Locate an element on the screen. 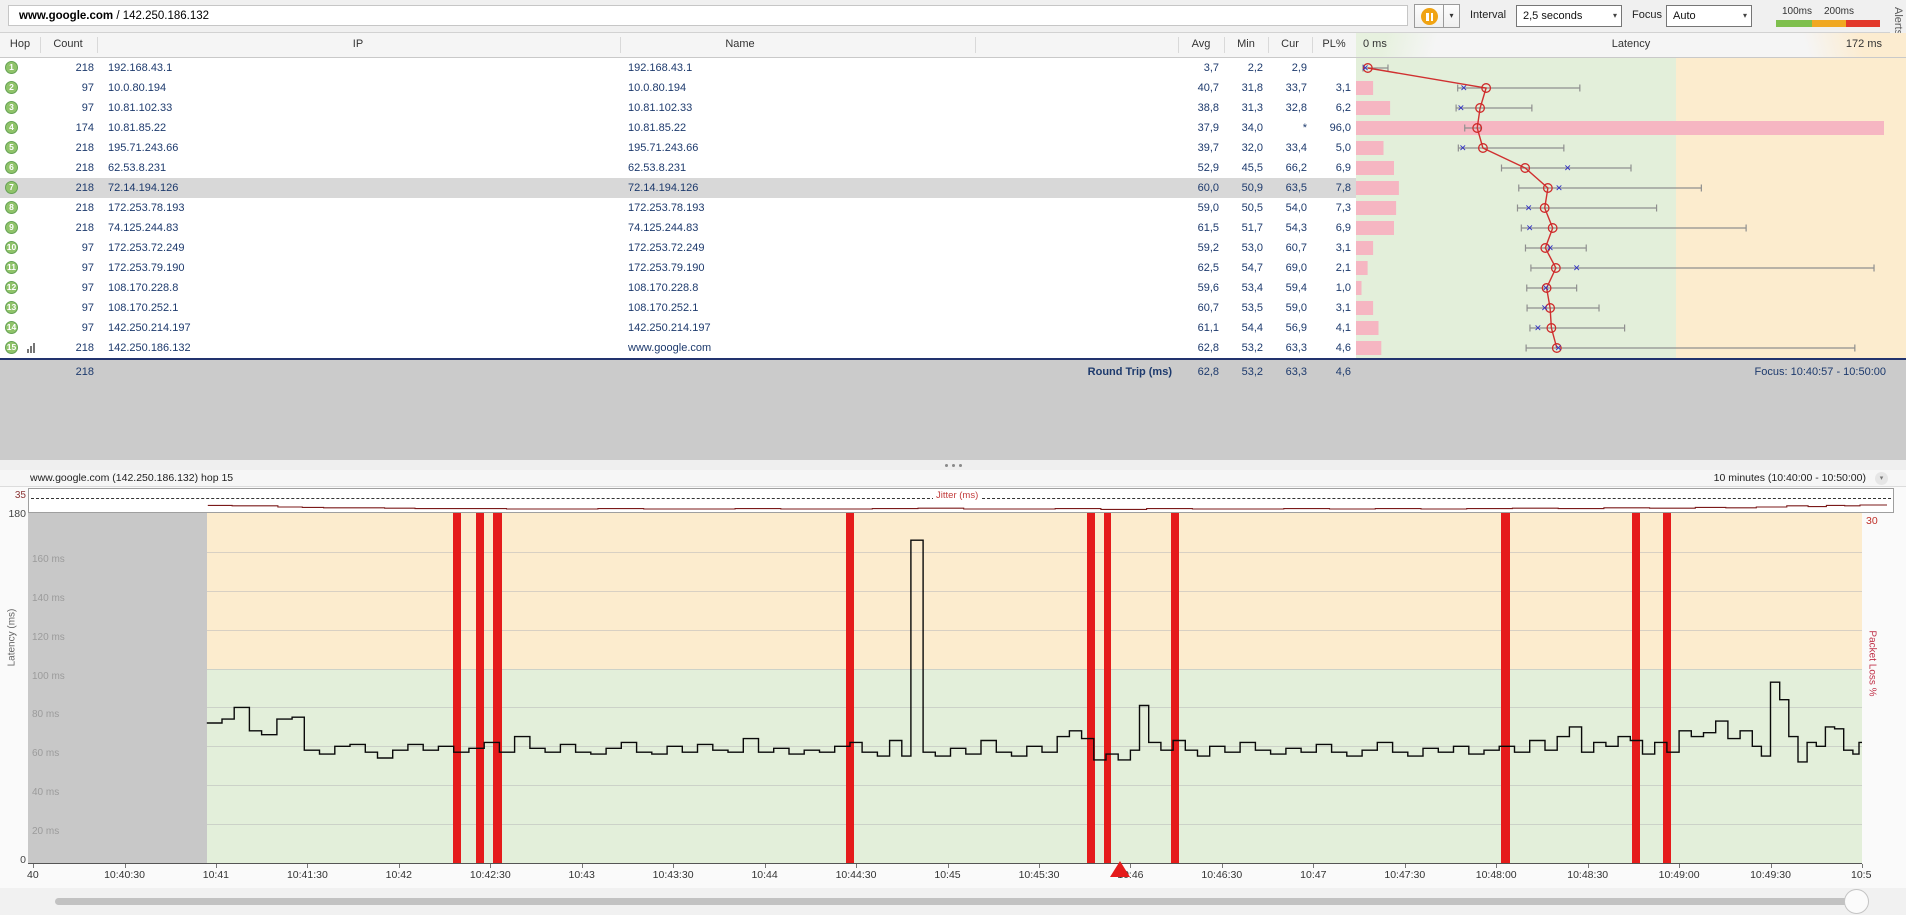 The width and height of the screenshot is (1906, 915). pause-button is located at coordinates (1429, 16).